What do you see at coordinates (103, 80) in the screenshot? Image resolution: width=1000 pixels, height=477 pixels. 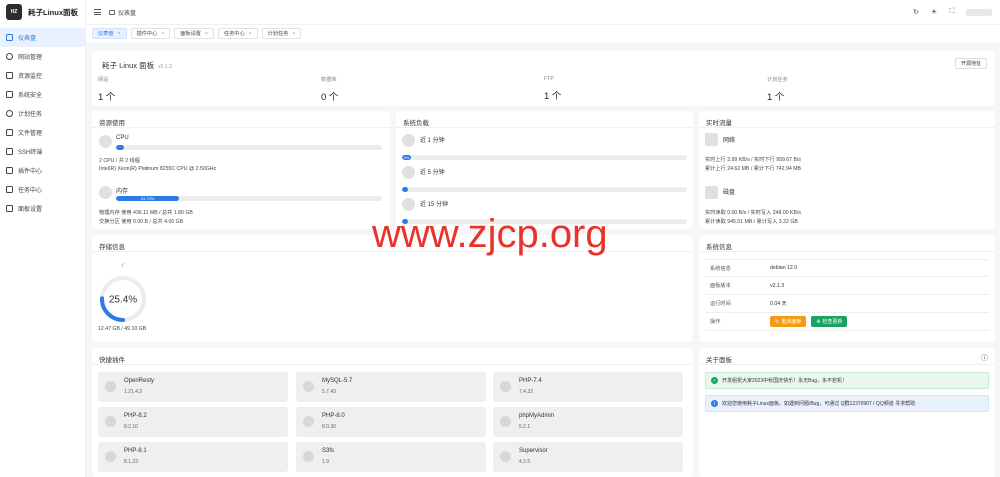 I see `stat-label: 网站` at bounding box center [103, 80].